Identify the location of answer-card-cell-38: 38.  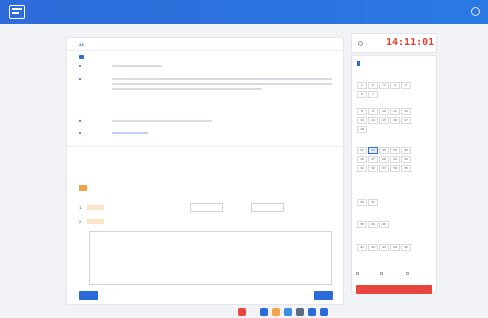
(362, 224).